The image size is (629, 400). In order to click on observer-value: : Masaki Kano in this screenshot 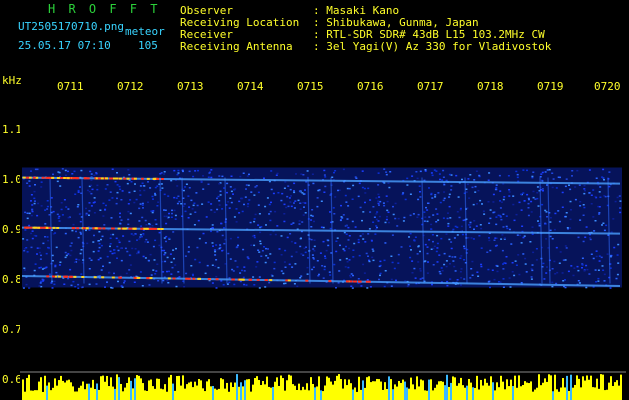, I will do `click(356, 10)`.